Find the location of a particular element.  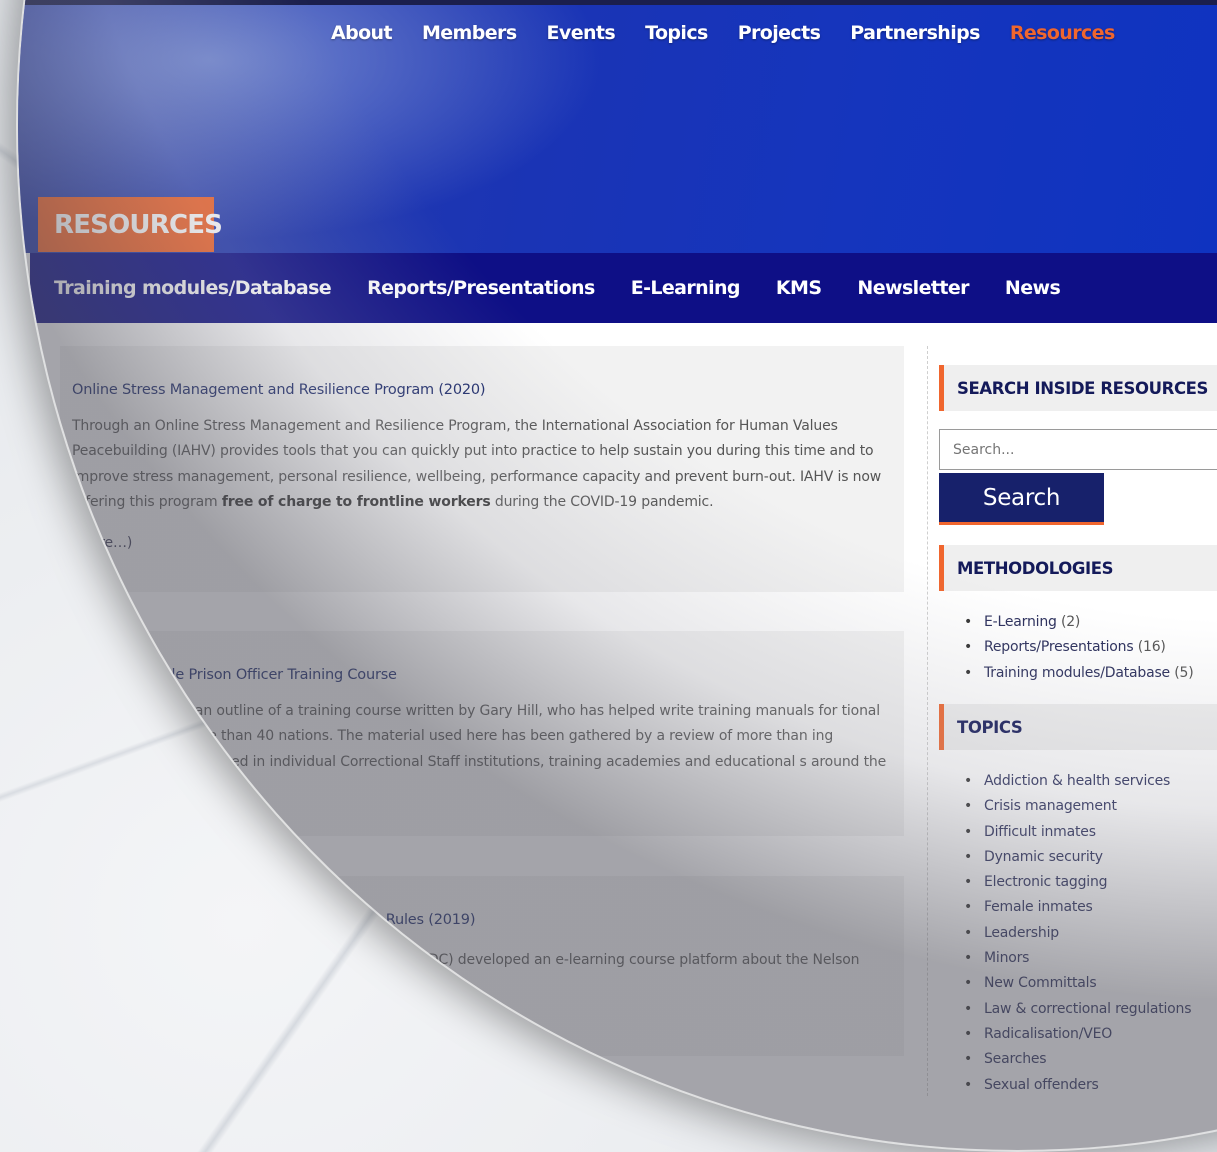

subnav-news: News is located at coordinates (1033, 288).